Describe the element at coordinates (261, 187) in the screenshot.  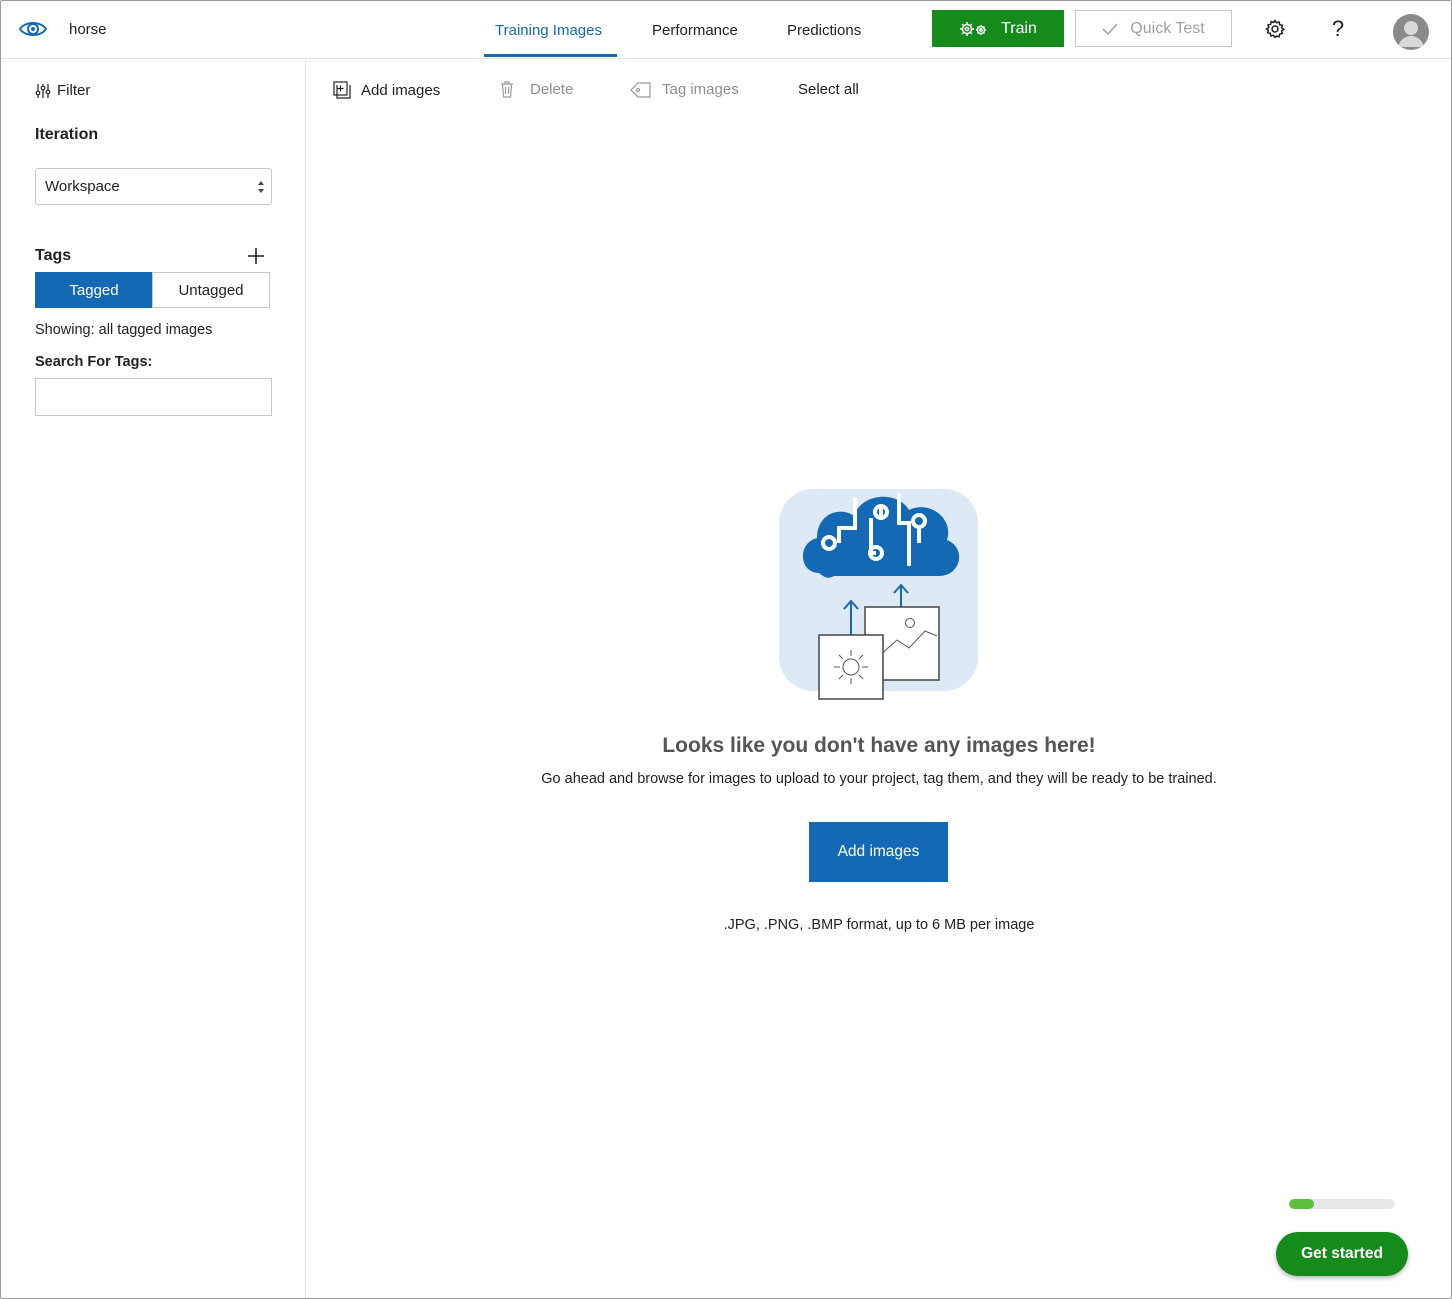
I see `select-arrows-icon` at that location.